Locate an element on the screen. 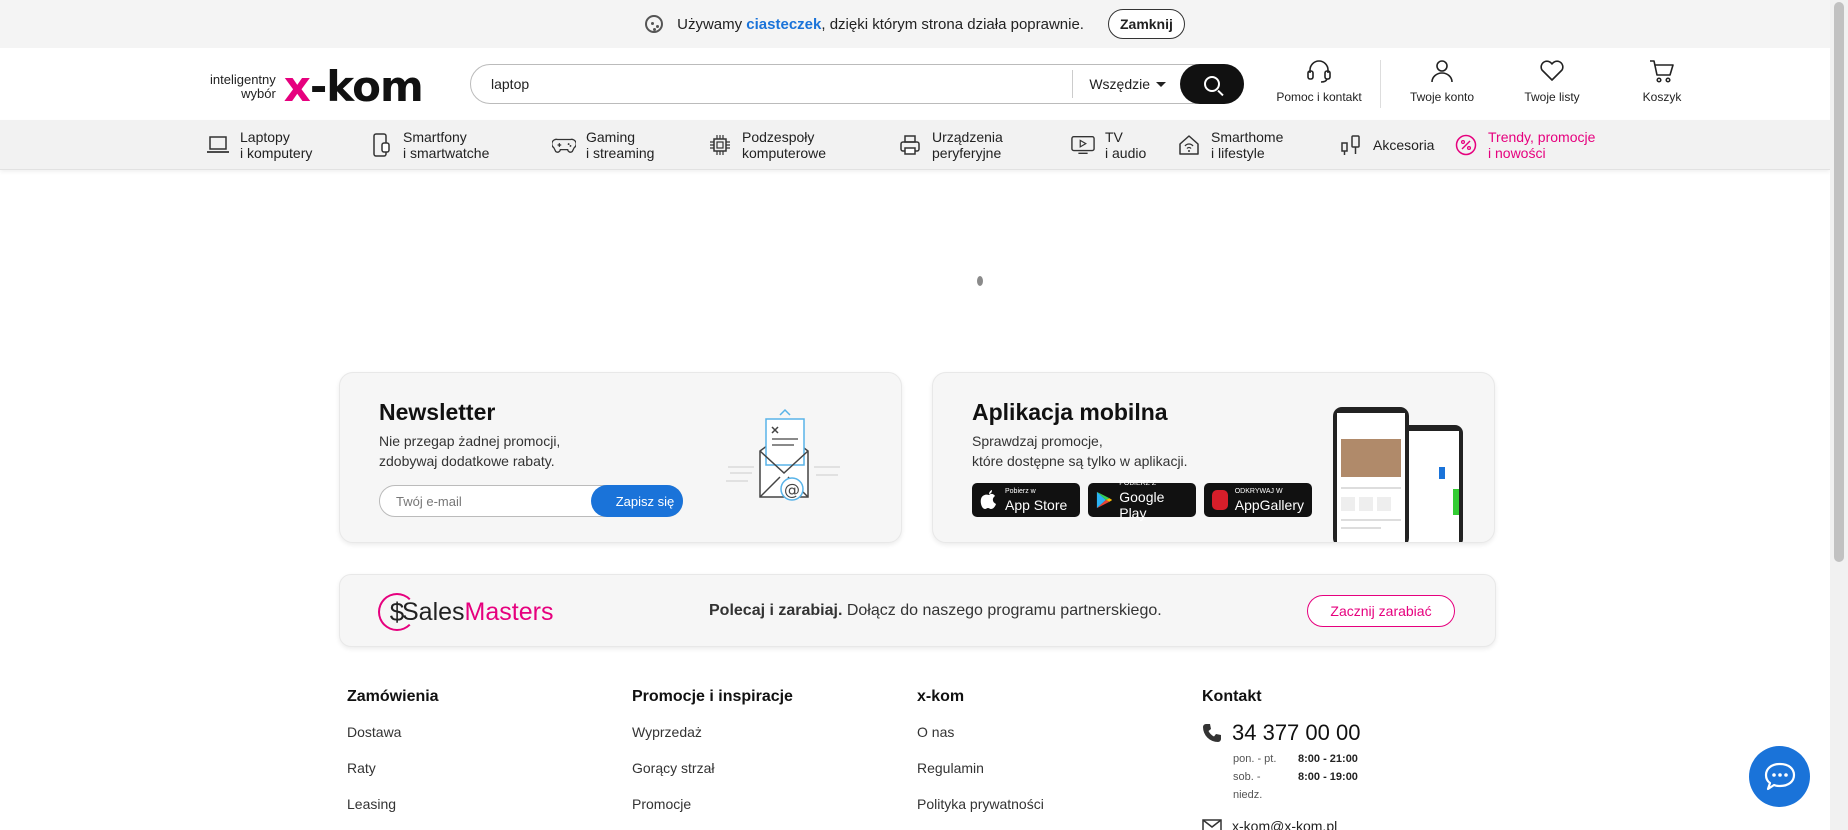  search-button is located at coordinates (1212, 84).